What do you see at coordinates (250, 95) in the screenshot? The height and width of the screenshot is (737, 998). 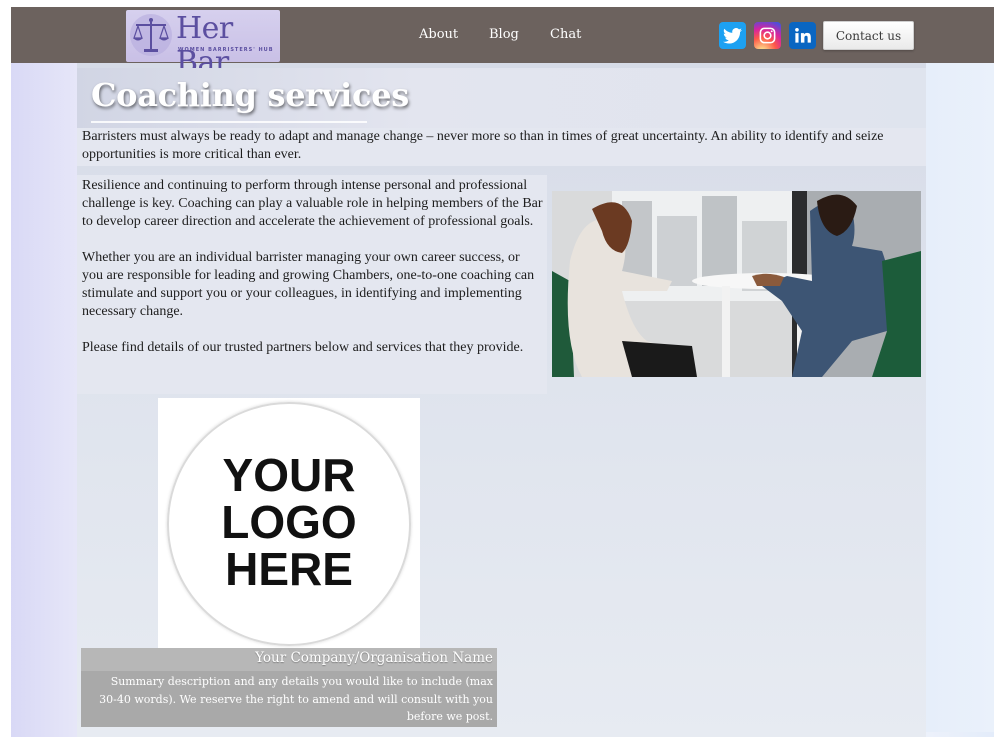 I see `page-title: Coaching services` at bounding box center [250, 95].